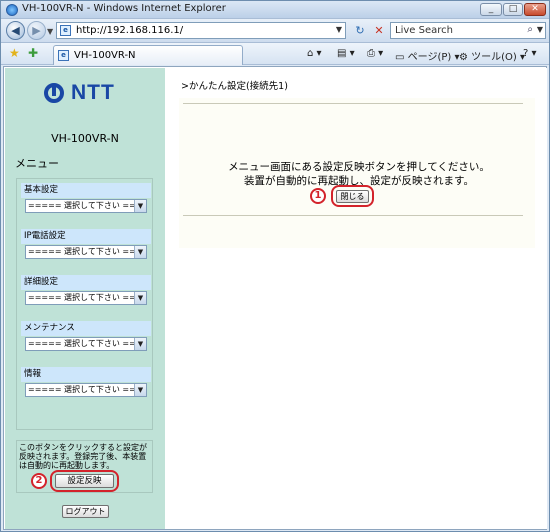 The width and height of the screenshot is (550, 532). Describe the element at coordinates (359, 167) in the screenshot. I see `message-line-1: メニュー画面にある設定反映ボタンを押してください。` at that location.